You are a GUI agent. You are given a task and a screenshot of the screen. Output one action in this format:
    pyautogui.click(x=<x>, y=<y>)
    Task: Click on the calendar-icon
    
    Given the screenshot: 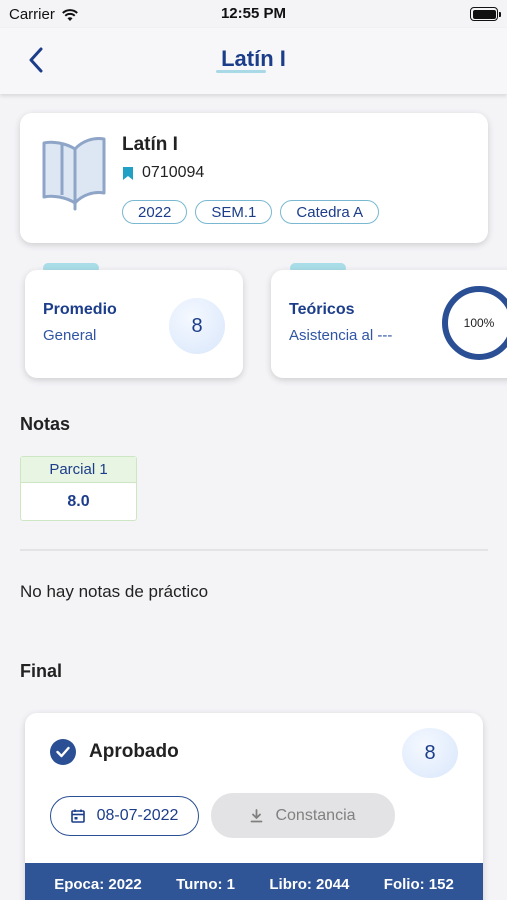 What is the action you would take?
    pyautogui.click(x=77, y=816)
    